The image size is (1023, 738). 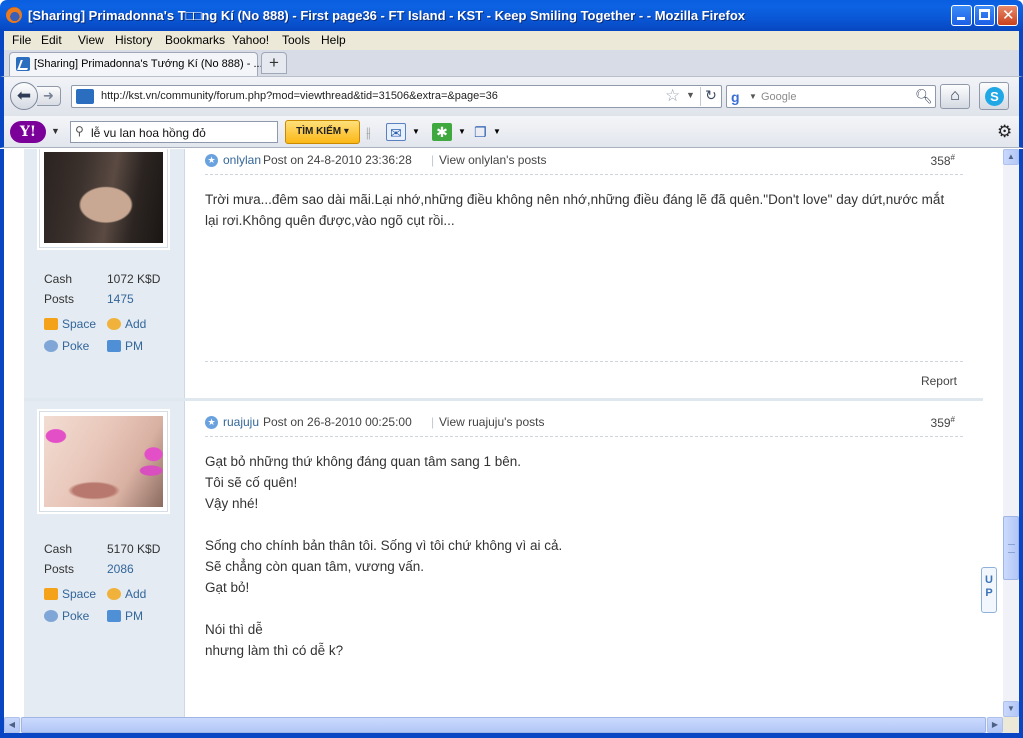 I want to click on menu-history: History, so click(x=133, y=40).